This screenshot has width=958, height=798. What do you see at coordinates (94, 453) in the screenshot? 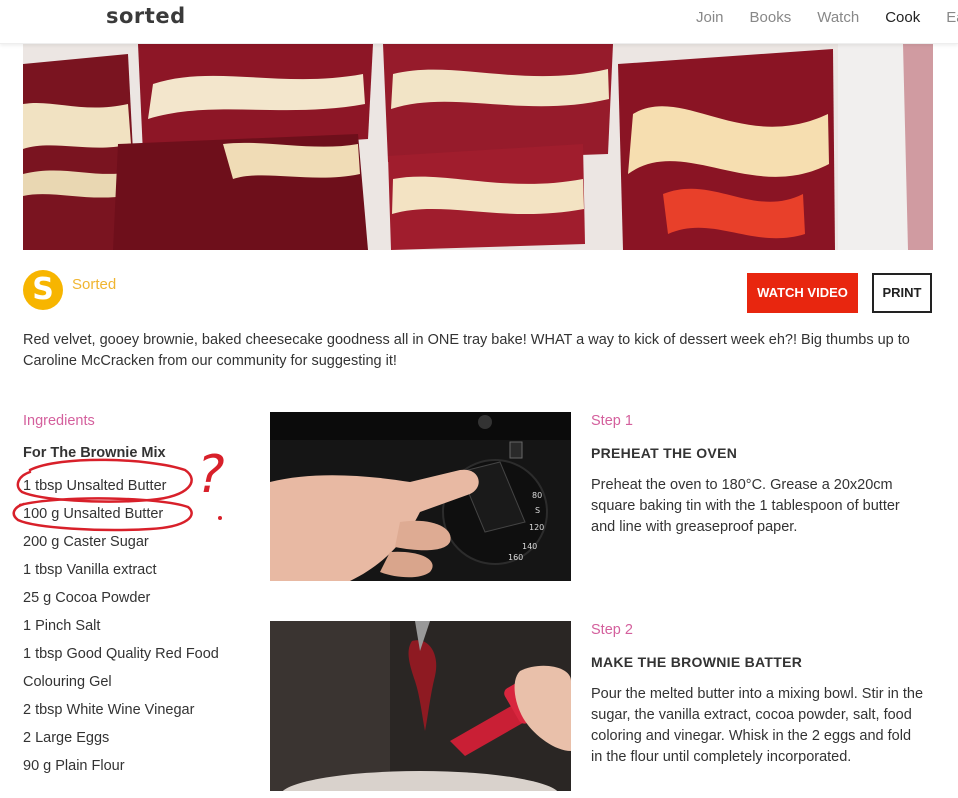
I see `ingredients-heading: For The Brownie Mix` at bounding box center [94, 453].